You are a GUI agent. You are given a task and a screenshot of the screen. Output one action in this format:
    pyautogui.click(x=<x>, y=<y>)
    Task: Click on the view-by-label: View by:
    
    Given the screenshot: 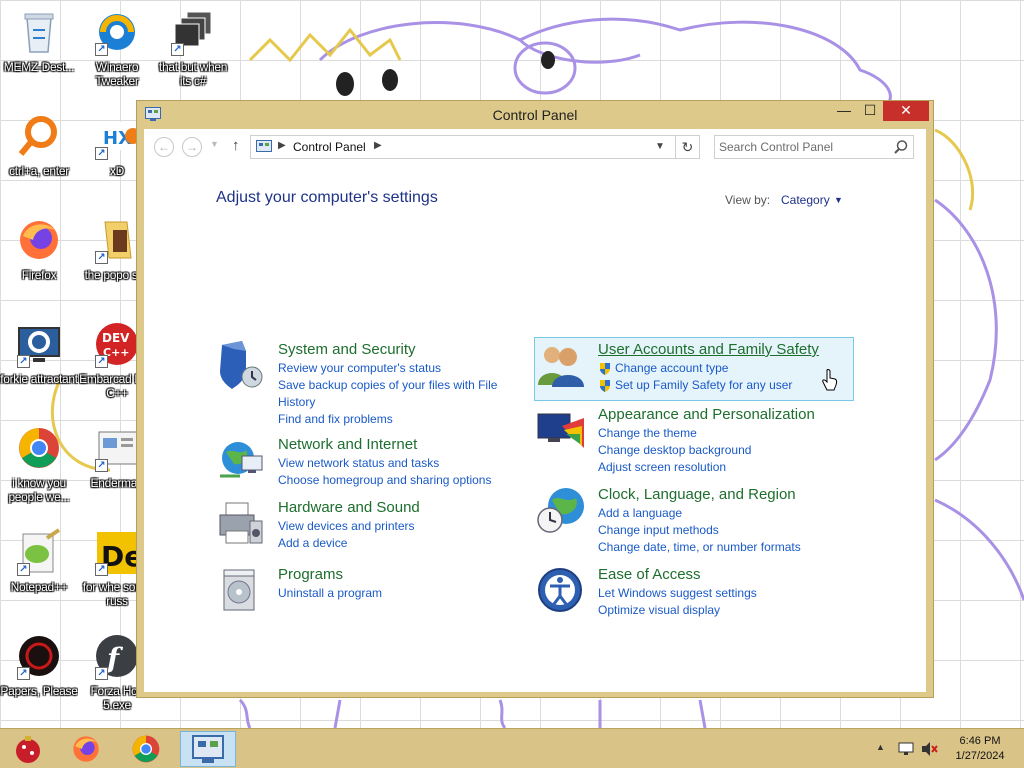 What is the action you would take?
    pyautogui.click(x=748, y=200)
    